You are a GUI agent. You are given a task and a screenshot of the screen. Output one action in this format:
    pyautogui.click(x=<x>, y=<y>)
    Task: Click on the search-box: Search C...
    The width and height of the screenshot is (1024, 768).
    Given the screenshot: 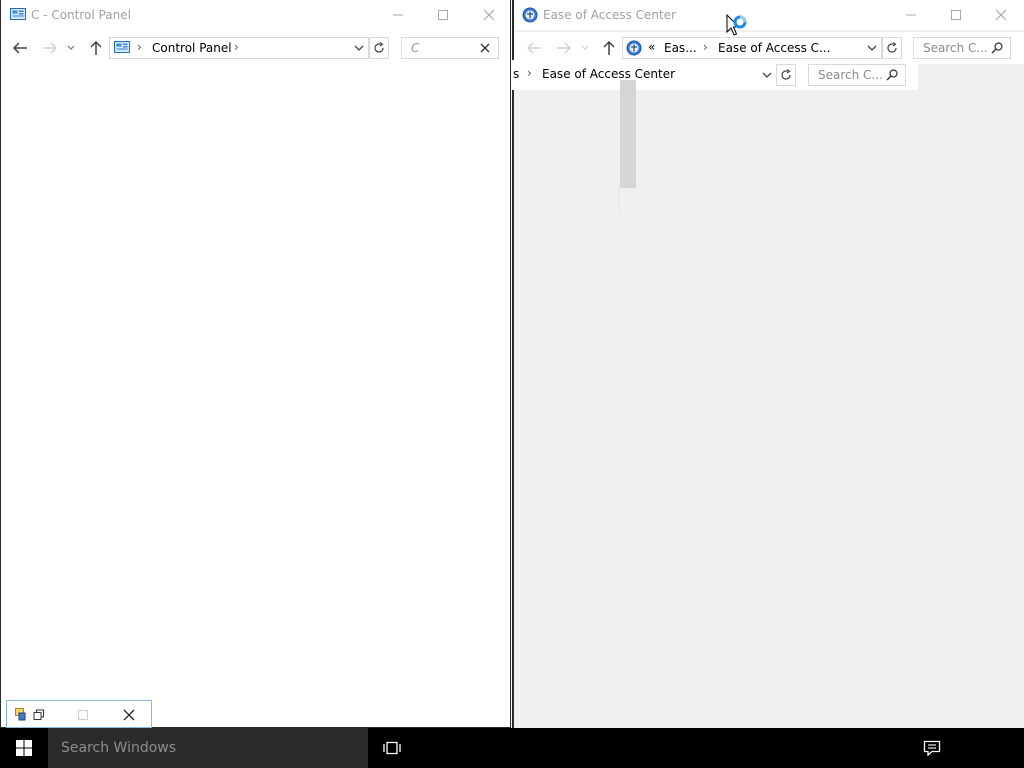 What is the action you would take?
    pyautogui.click(x=962, y=48)
    